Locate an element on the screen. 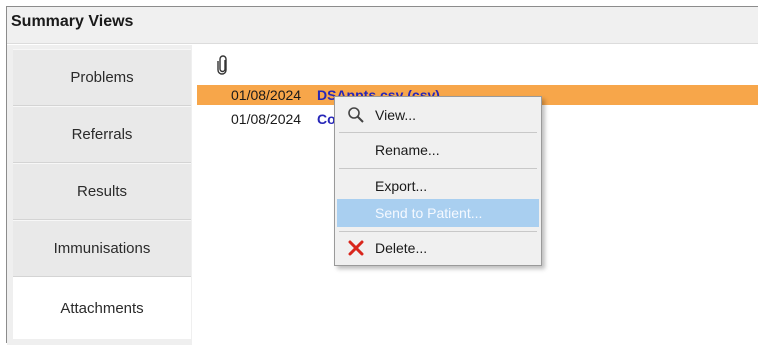 This screenshot has height=345, width=758. row-filename: Co is located at coordinates (326, 119).